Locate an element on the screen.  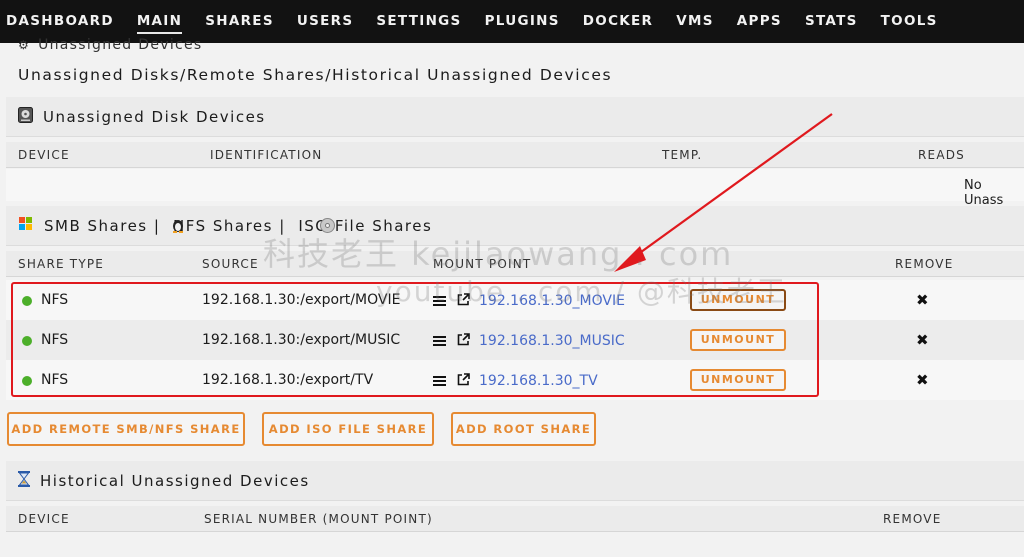
col-device: DEVICE is located at coordinates (44, 155).